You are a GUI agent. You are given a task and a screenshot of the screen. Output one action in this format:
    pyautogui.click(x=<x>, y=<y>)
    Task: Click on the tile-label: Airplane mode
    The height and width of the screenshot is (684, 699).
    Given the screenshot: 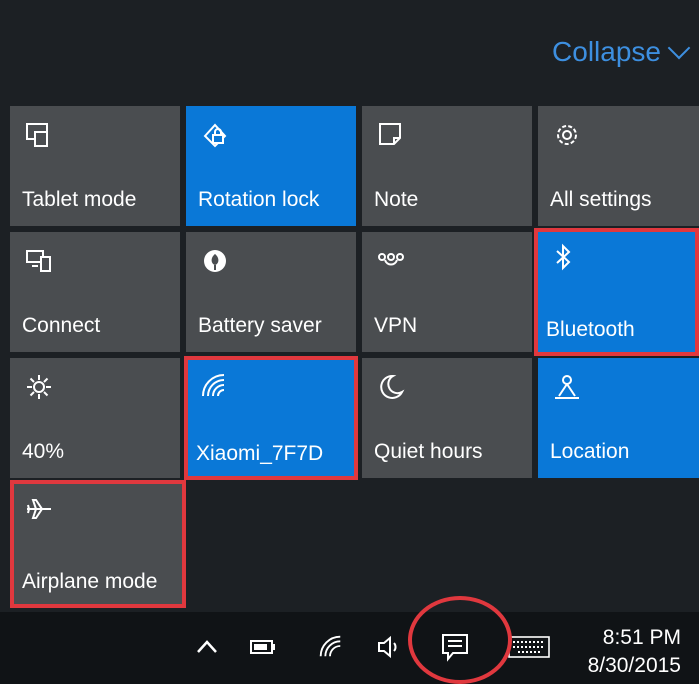 What is the action you would take?
    pyautogui.click(x=90, y=581)
    